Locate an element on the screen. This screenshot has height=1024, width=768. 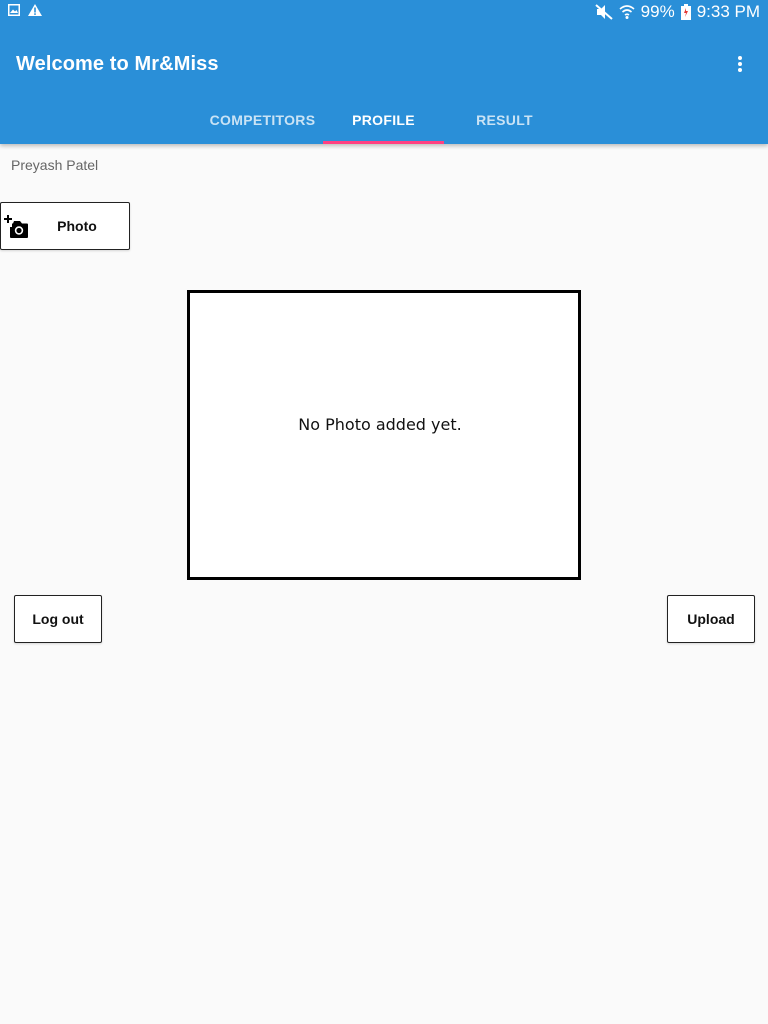
add-a-photo-icon is located at coordinates (17, 228).